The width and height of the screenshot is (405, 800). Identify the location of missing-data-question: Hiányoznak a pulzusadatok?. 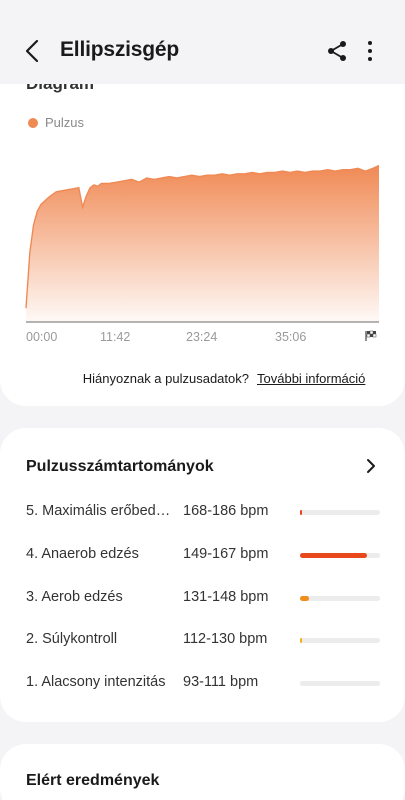
(165, 378).